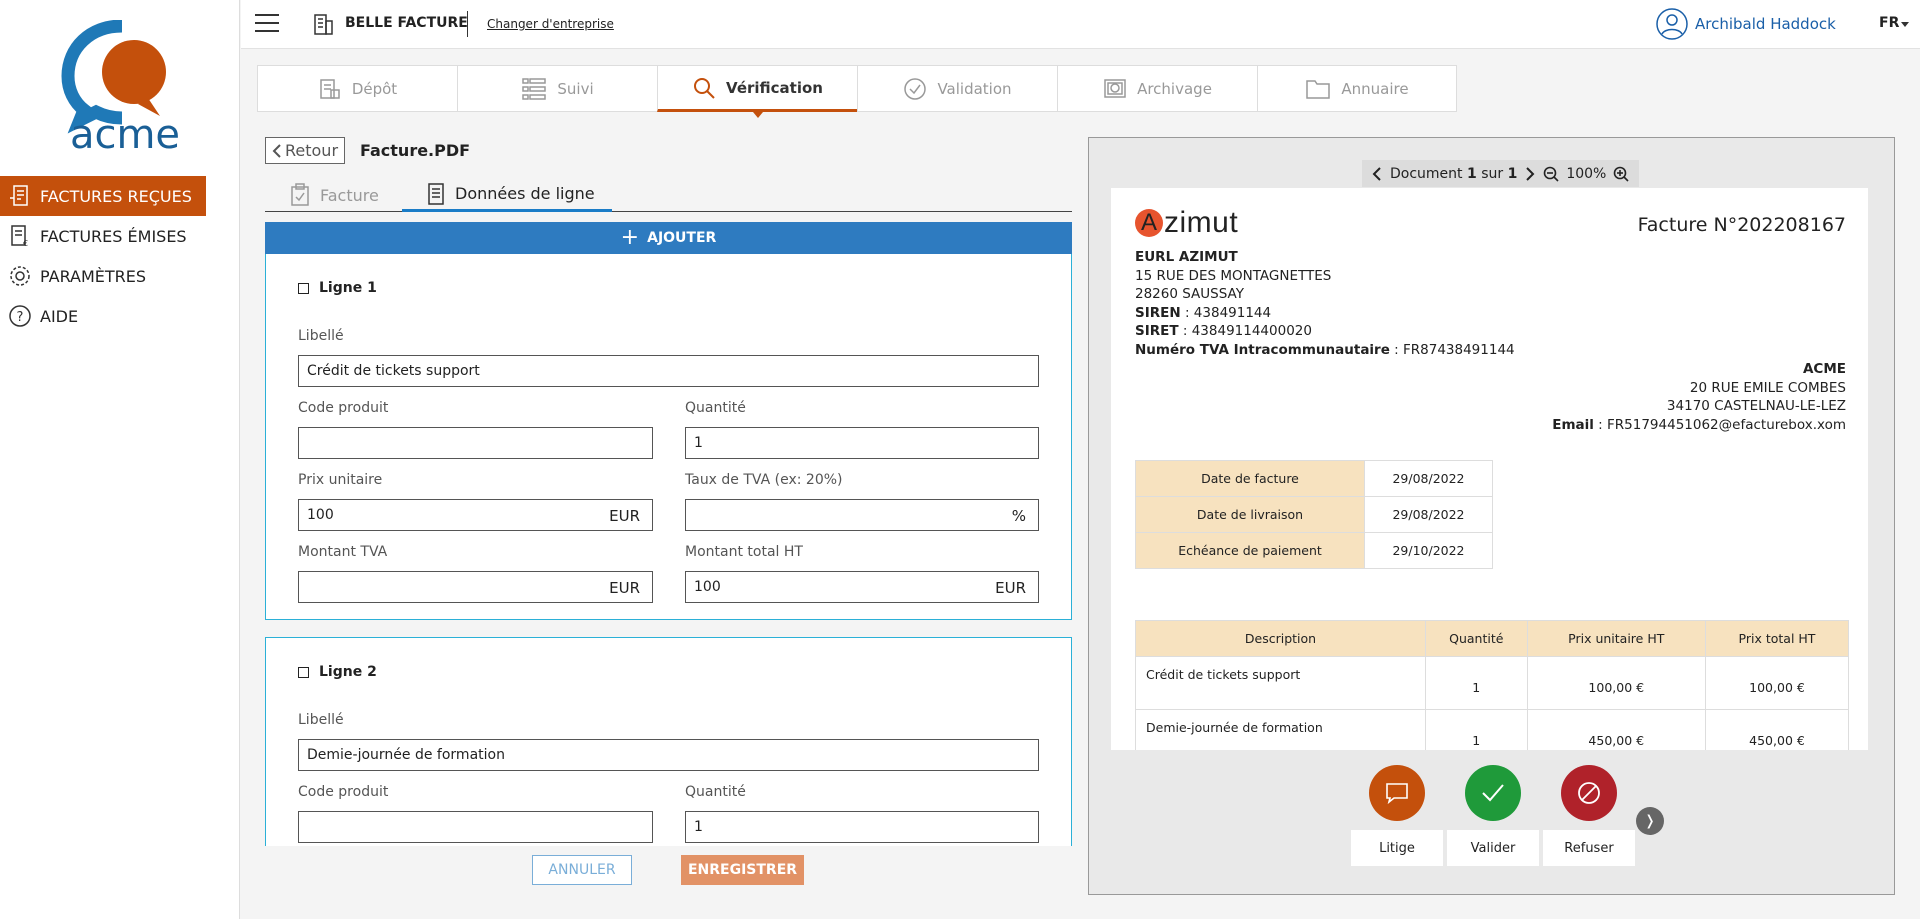 The height and width of the screenshot is (919, 1920). Describe the element at coordinates (1493, 848) in the screenshot. I see `valider-label: Valider` at that location.